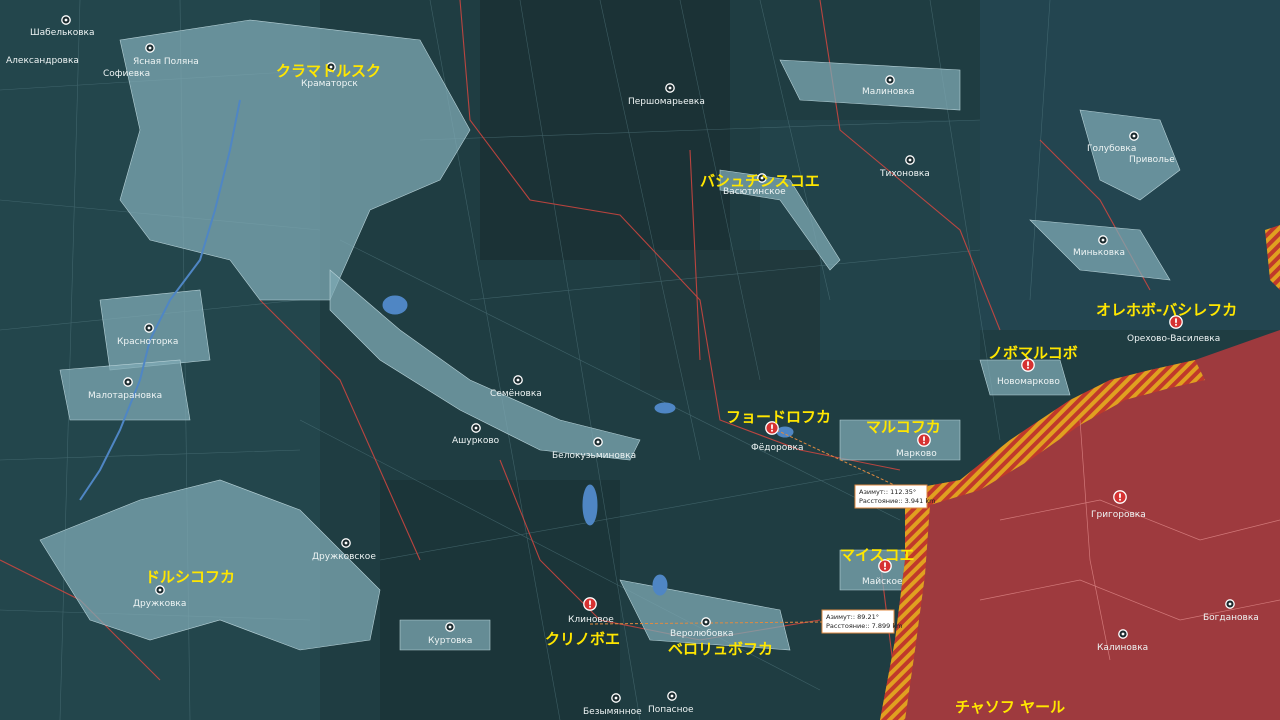 The width and height of the screenshot is (1280, 720). What do you see at coordinates (903, 427) in the screenshot?
I see `jp-markovo: マルコフカ` at bounding box center [903, 427].